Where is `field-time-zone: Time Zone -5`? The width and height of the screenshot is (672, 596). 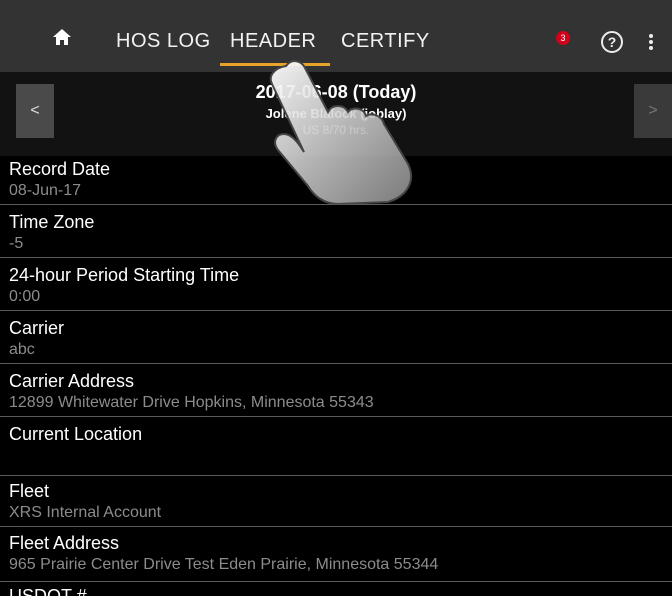
field-time-zone: Time Zone -5 is located at coordinates (336, 233).